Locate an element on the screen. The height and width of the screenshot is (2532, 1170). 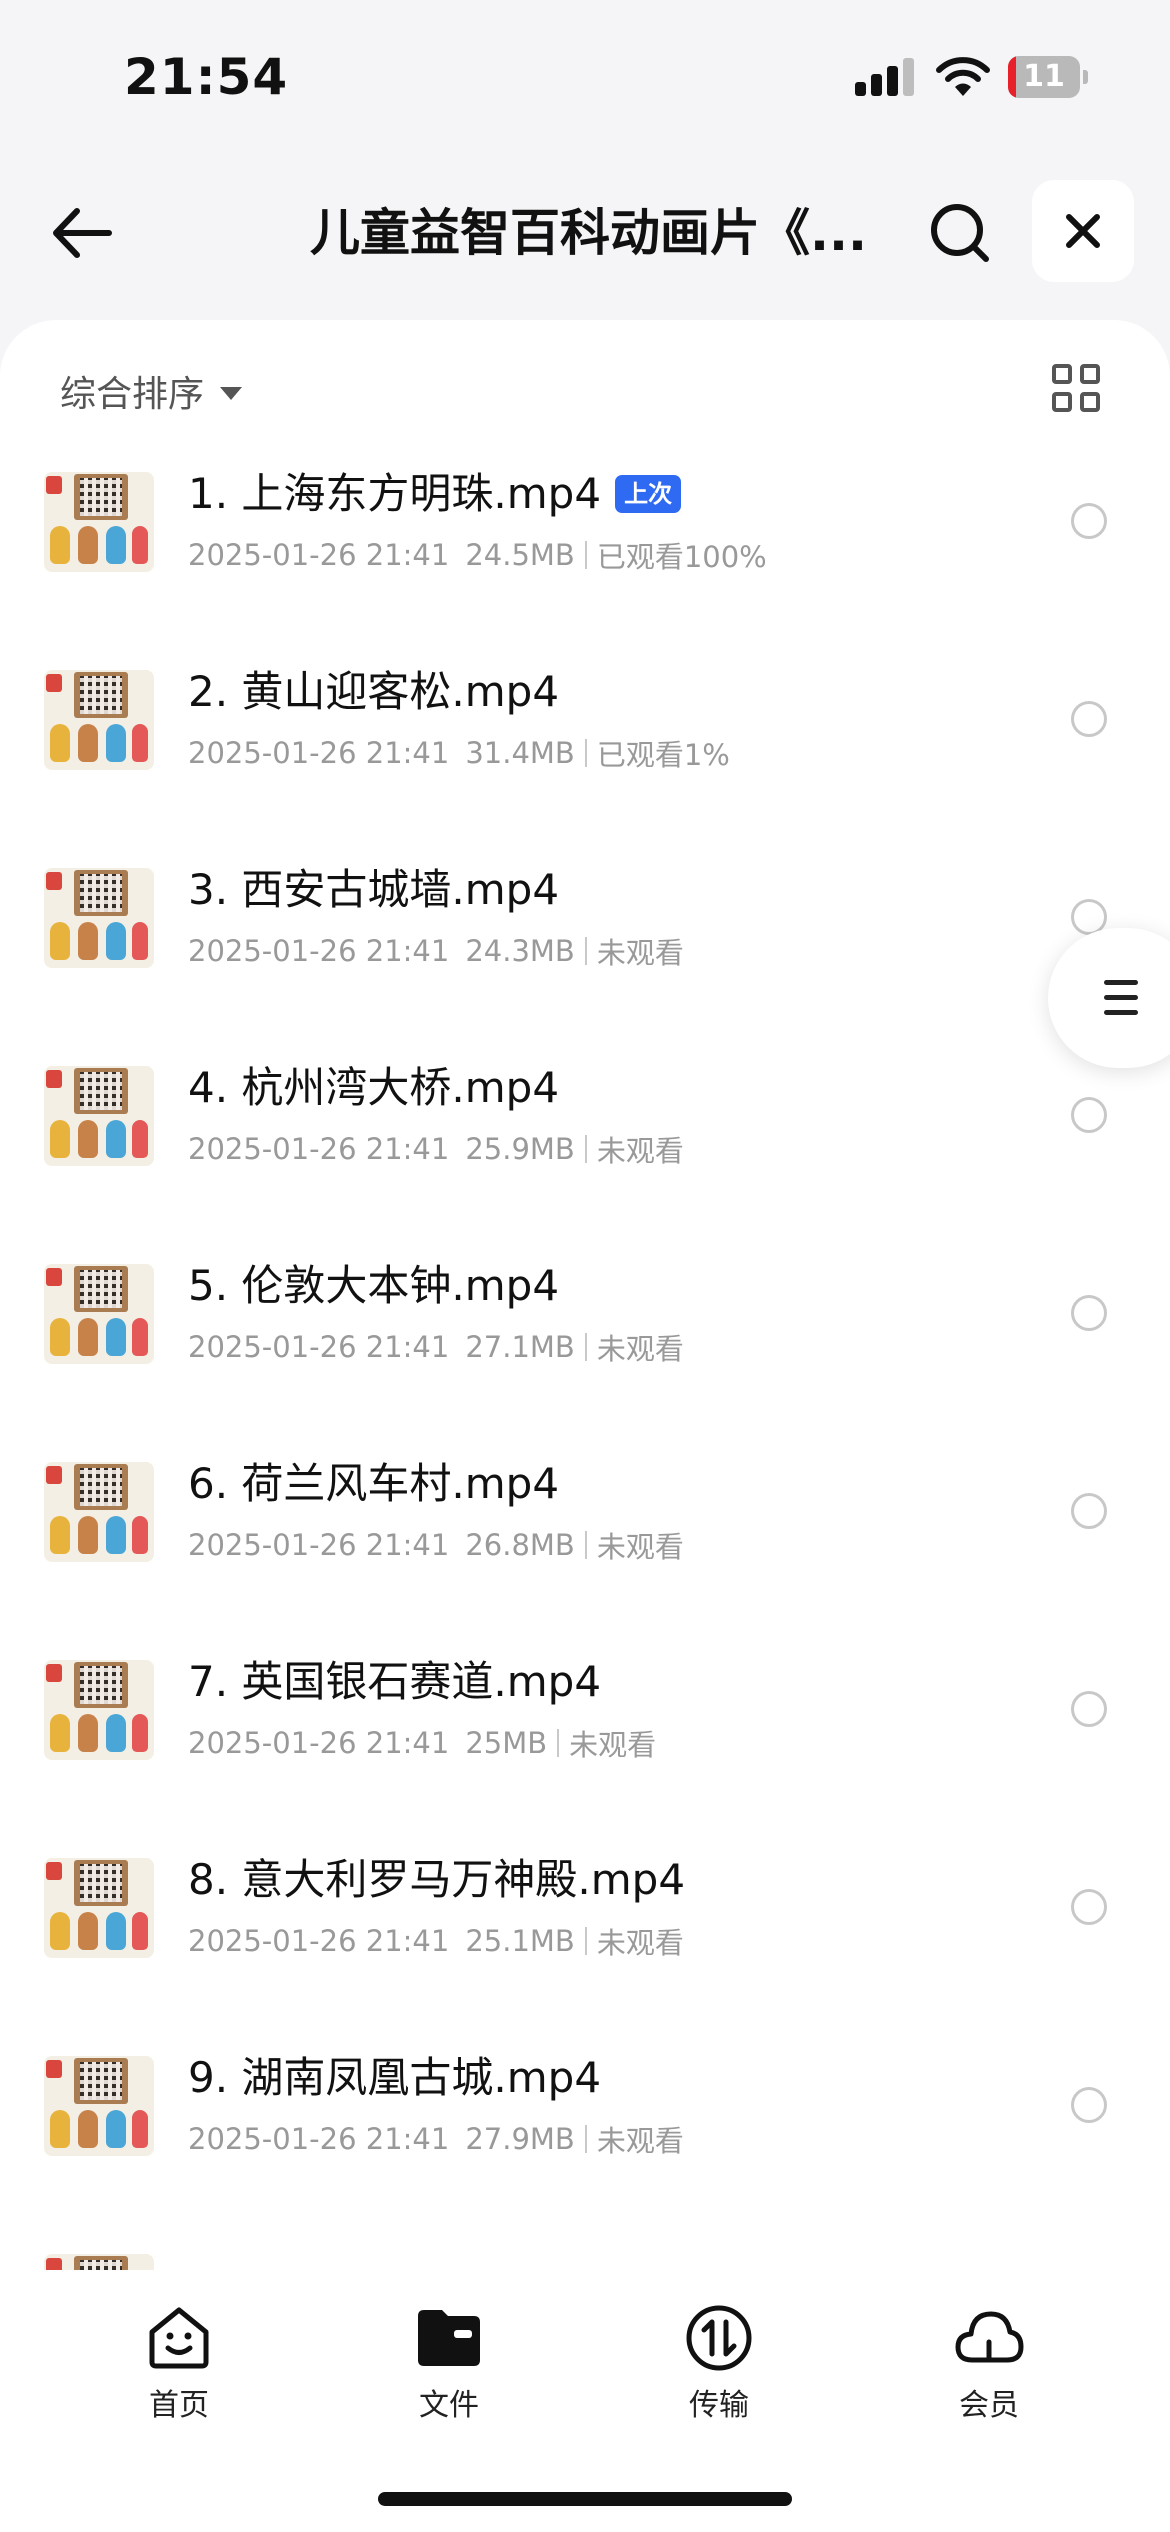
folder-icon is located at coordinates (449, 2338).